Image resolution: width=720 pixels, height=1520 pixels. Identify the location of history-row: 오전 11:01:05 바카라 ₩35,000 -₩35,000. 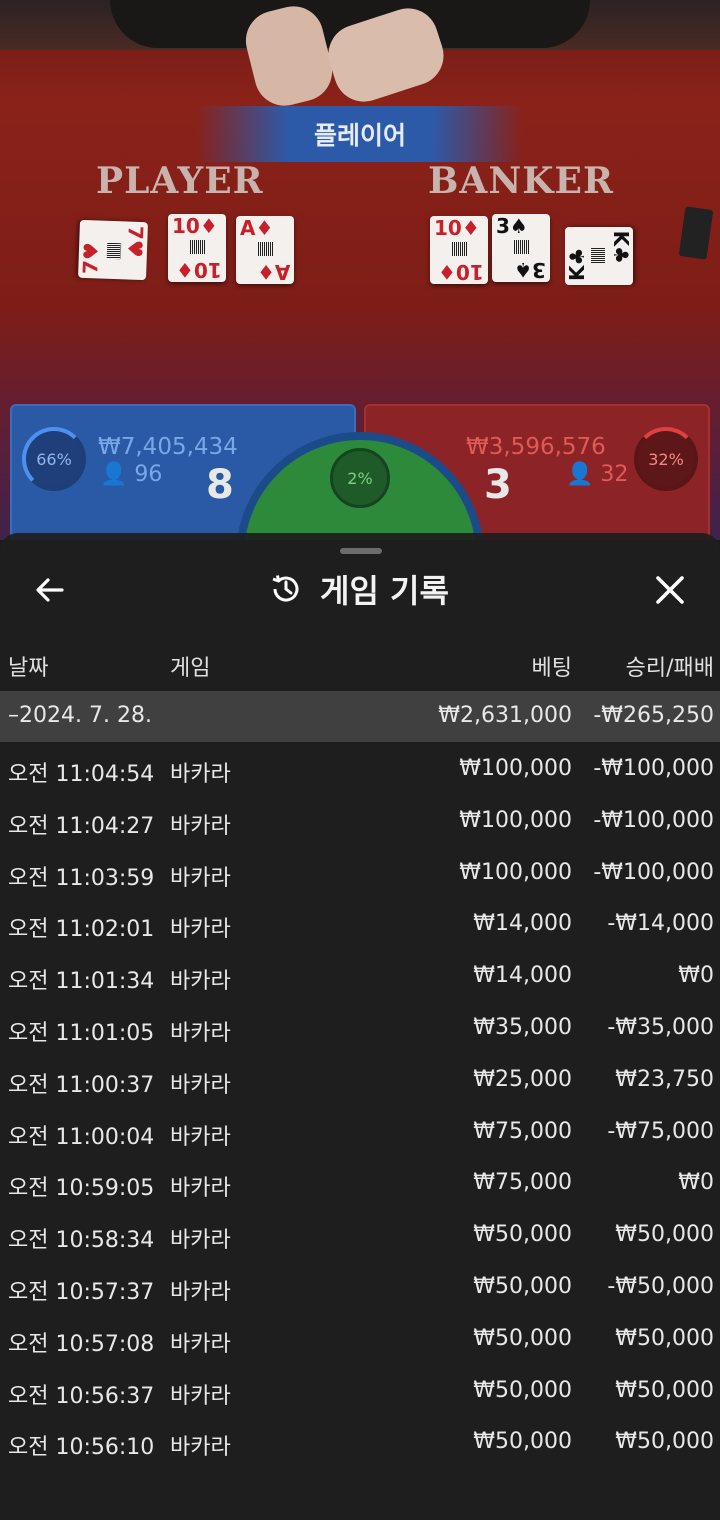
(360, 1028).